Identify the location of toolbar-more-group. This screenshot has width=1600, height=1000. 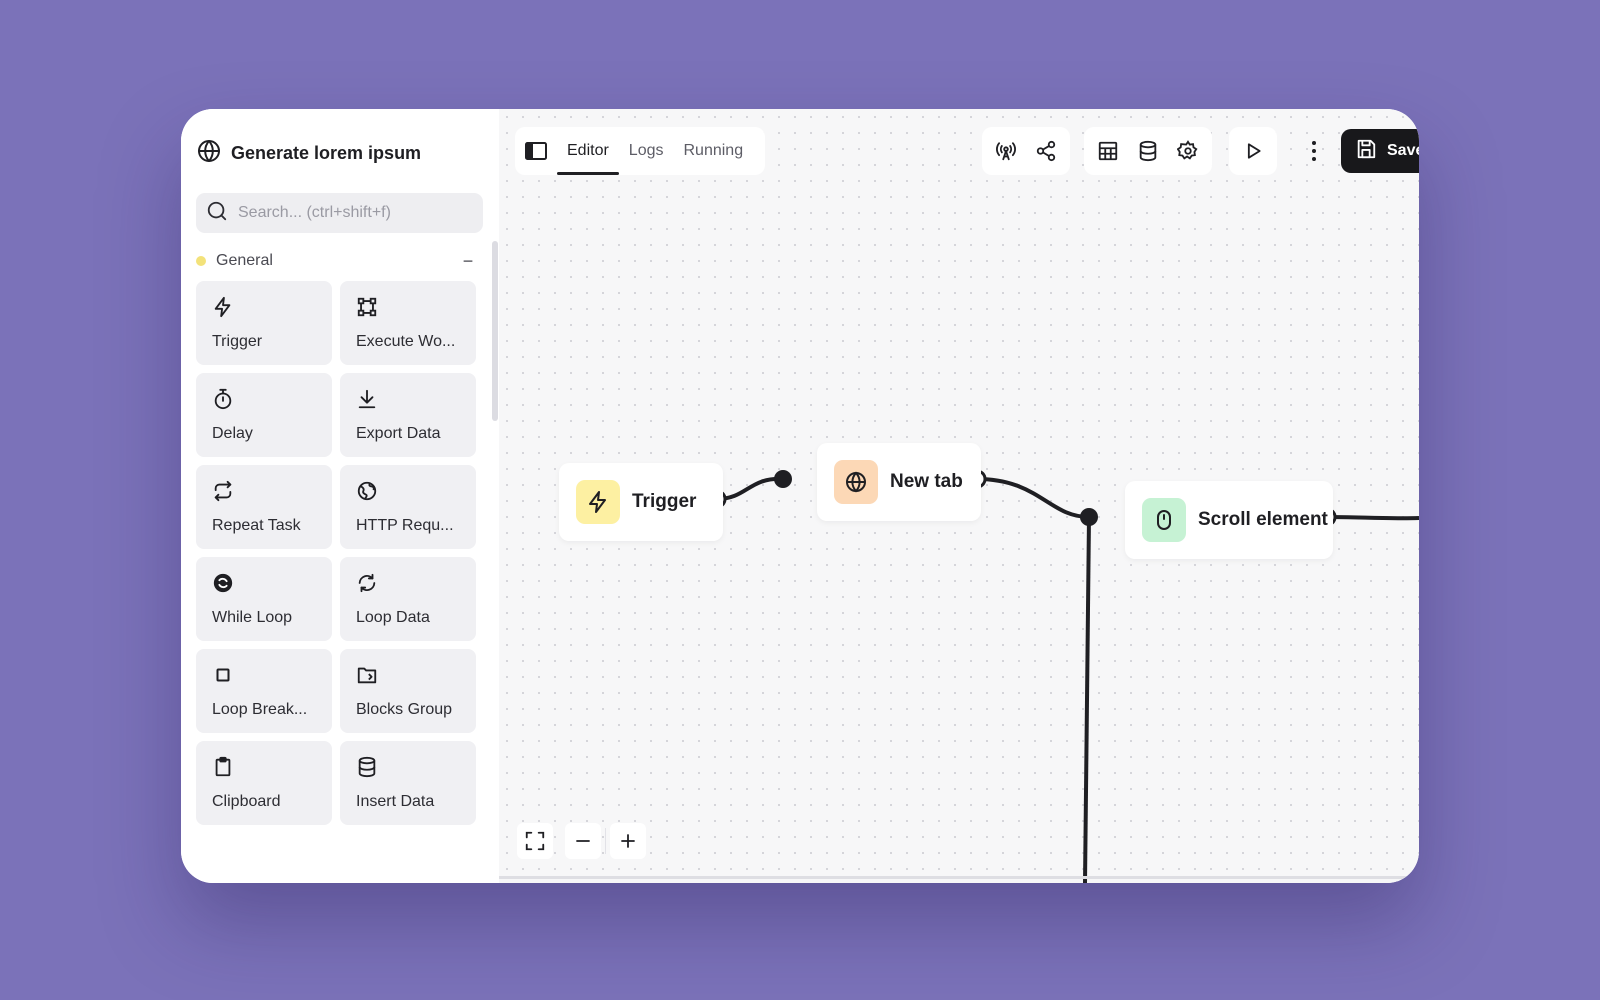
(1314, 151).